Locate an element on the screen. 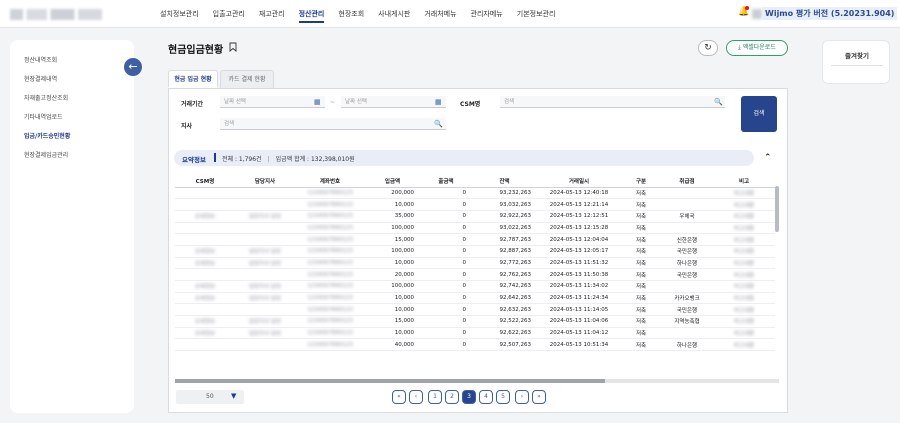  column-header: 잔액 is located at coordinates (504, 182).